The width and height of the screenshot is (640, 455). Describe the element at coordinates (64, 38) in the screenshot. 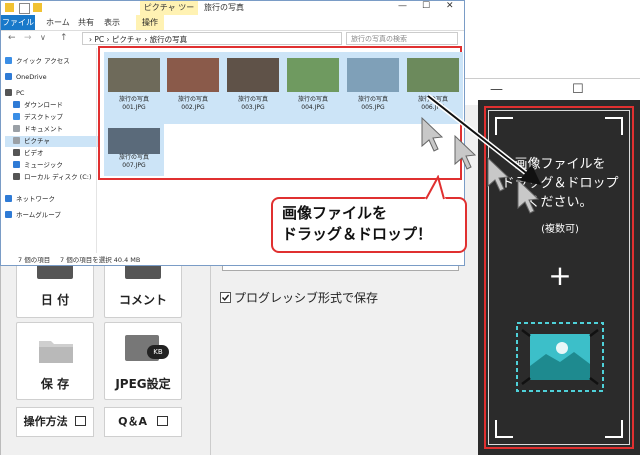

I see `up-icon: ↑` at that location.